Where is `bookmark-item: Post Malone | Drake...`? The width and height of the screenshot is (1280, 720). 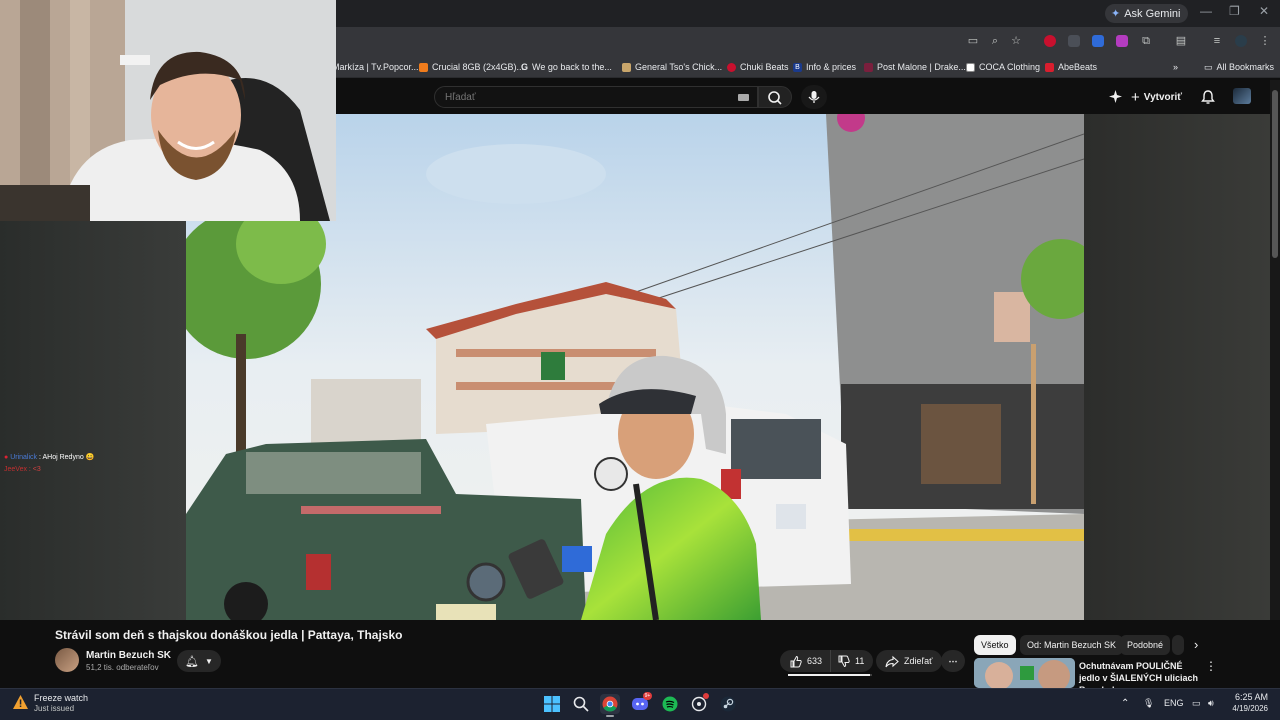 bookmark-item: Post Malone | Drake... is located at coordinates (915, 67).